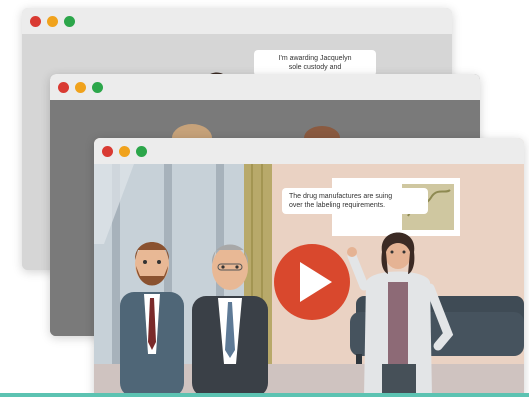  Describe the element at coordinates (315, 67) in the screenshot. I see `speech-text: sole custody and` at that location.